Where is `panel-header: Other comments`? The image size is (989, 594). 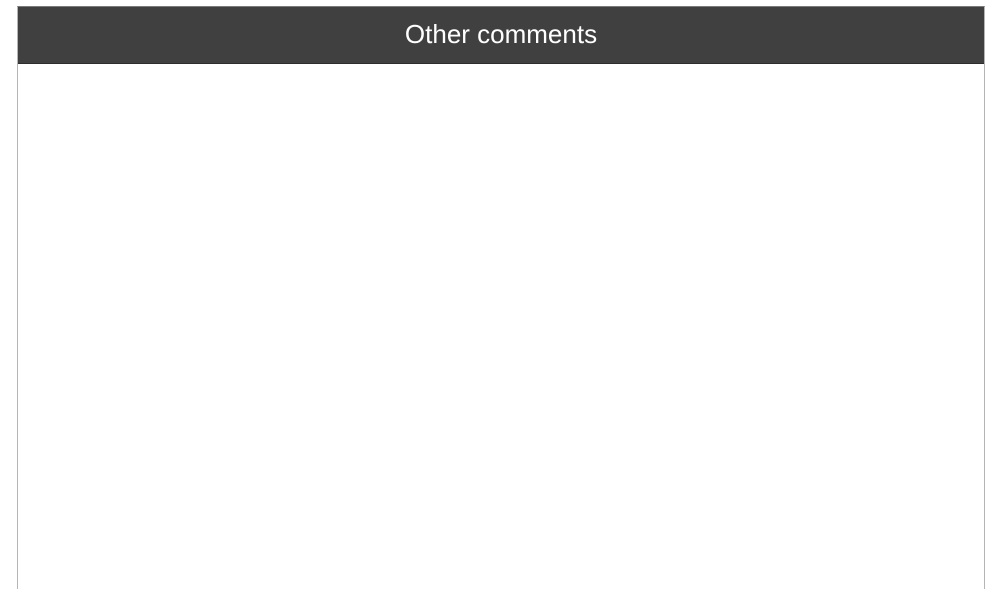 panel-header: Other comments is located at coordinates (501, 35).